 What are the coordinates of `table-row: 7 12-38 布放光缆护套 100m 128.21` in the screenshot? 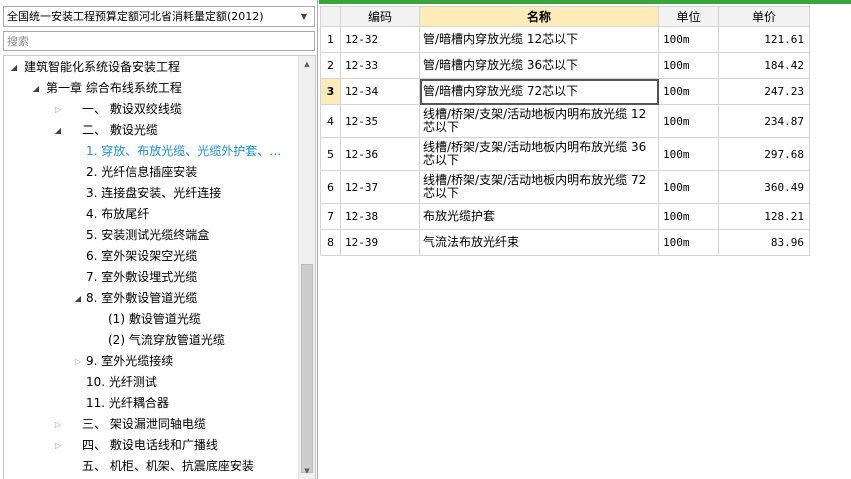 It's located at (565, 216).